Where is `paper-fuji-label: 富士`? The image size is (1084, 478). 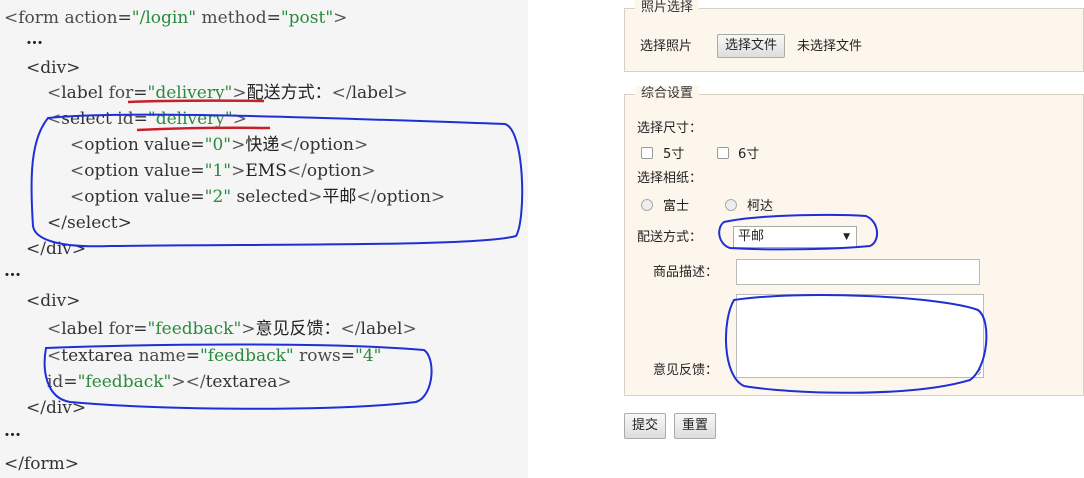 paper-fuji-label: 富士 is located at coordinates (676, 206).